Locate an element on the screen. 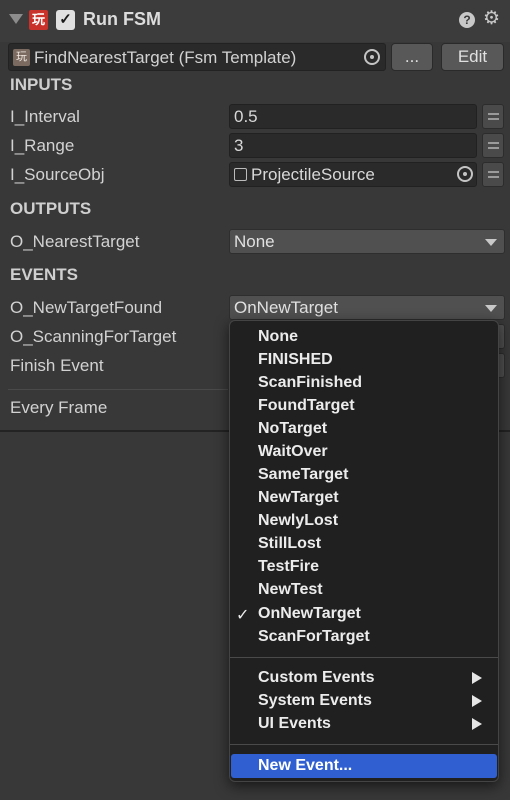 The image size is (510, 800). action-title: Run FSM is located at coordinates (122, 19).